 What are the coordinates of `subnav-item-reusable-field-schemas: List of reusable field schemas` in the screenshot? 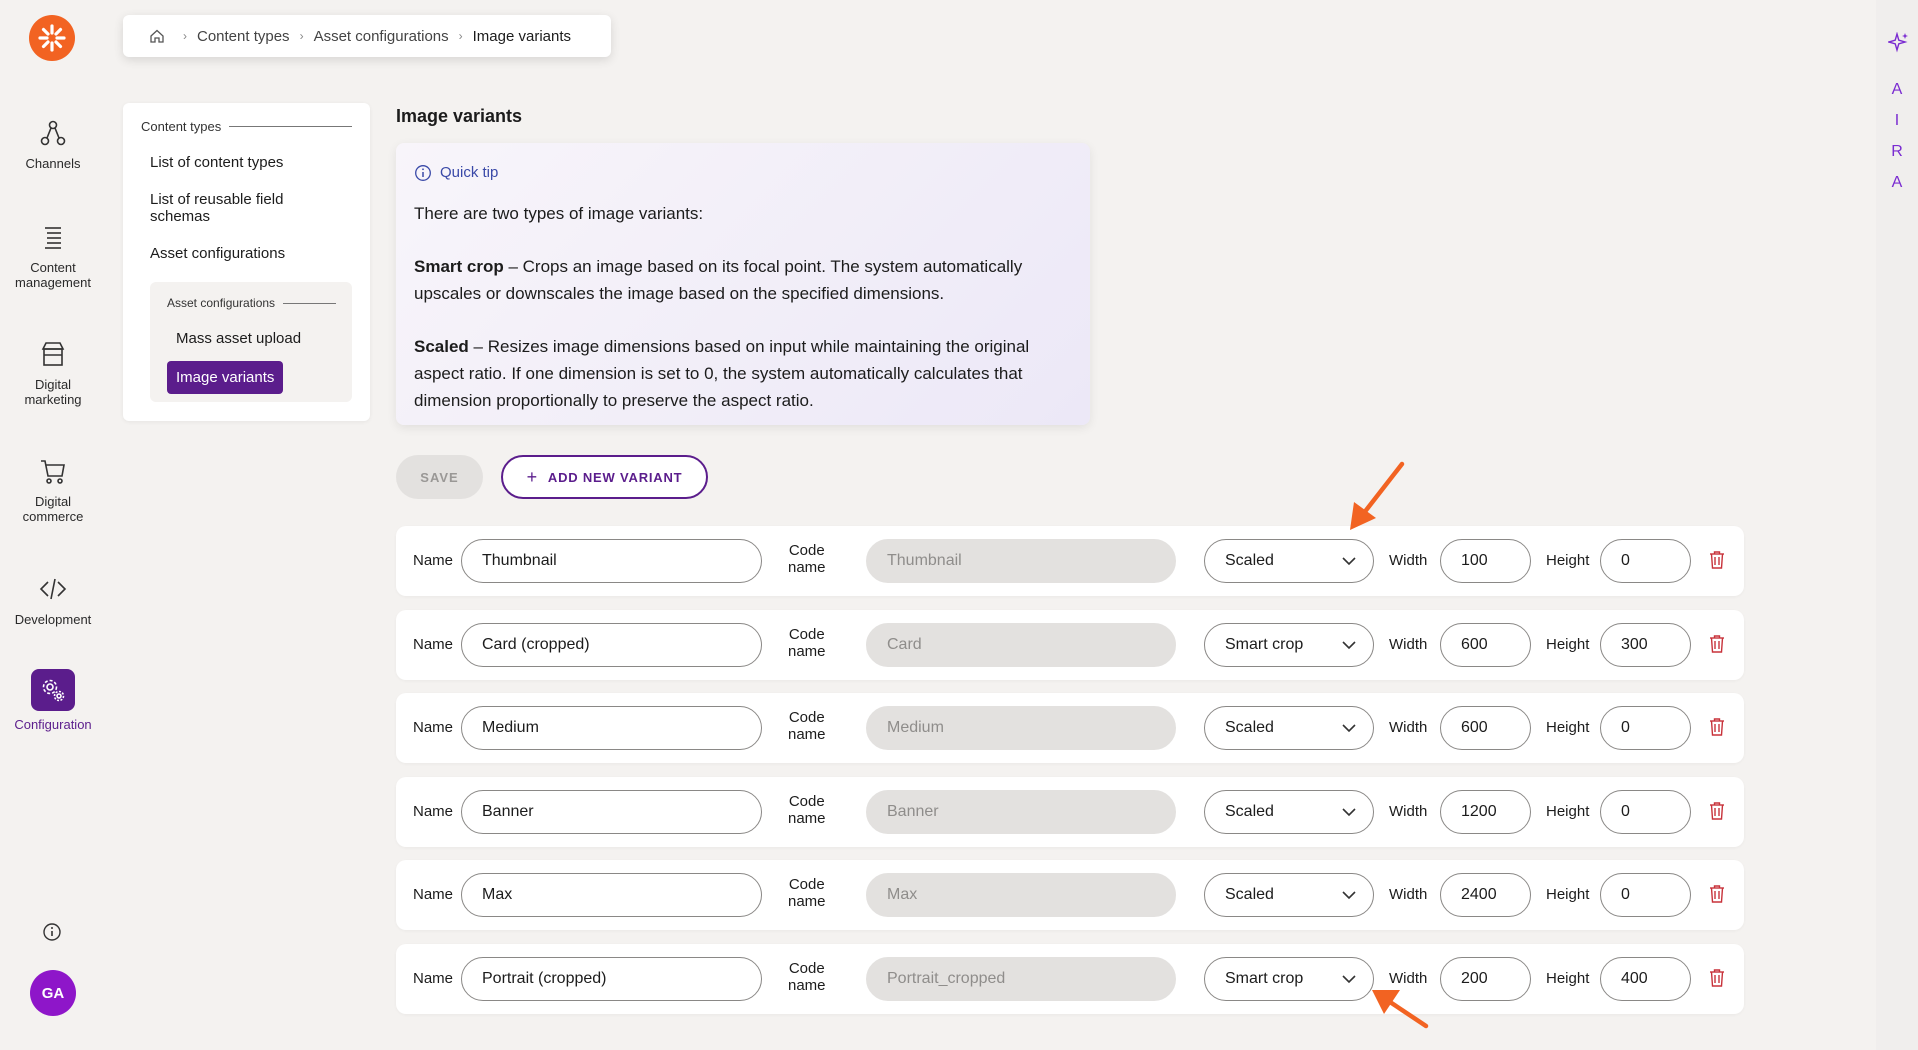 It's located at (221, 208).